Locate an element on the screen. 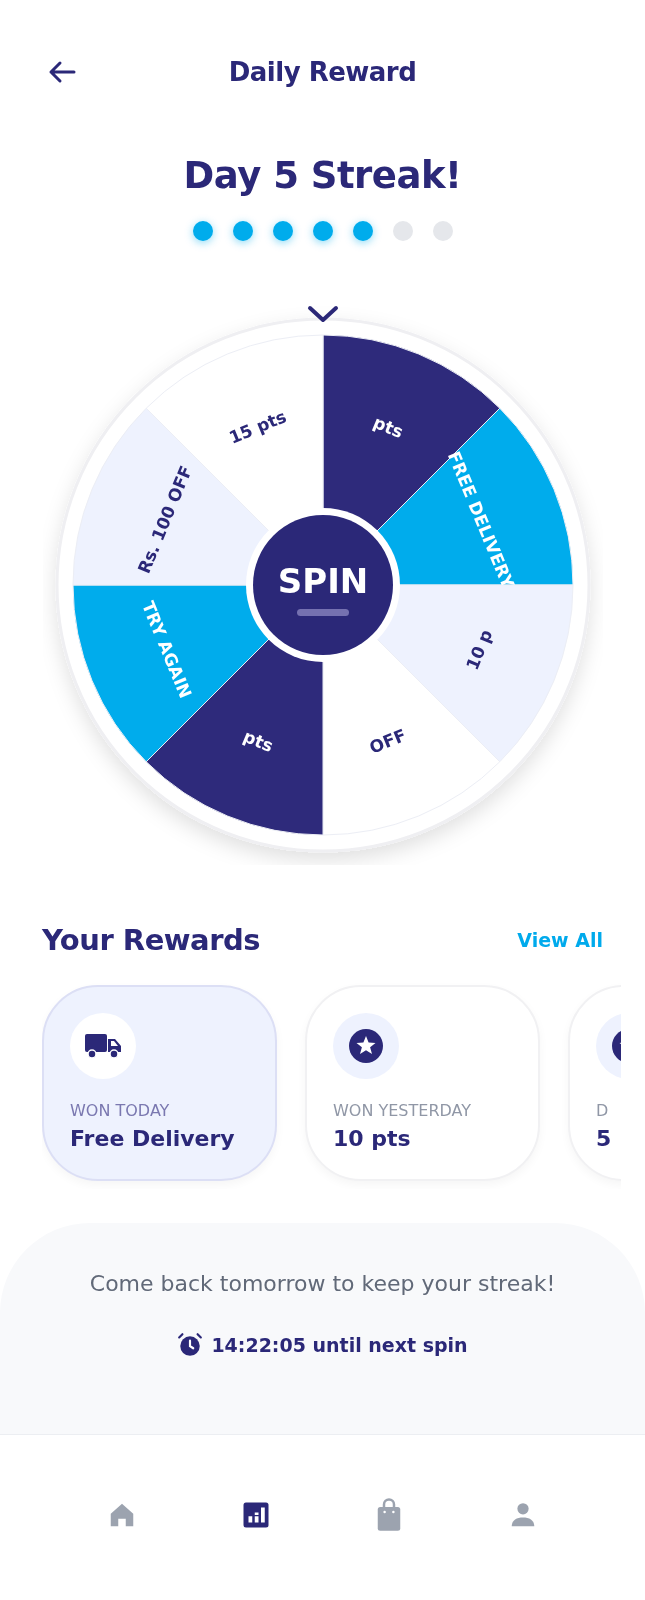 The image size is (645, 1600). reward-value: Free Delivery is located at coordinates (153, 1138).